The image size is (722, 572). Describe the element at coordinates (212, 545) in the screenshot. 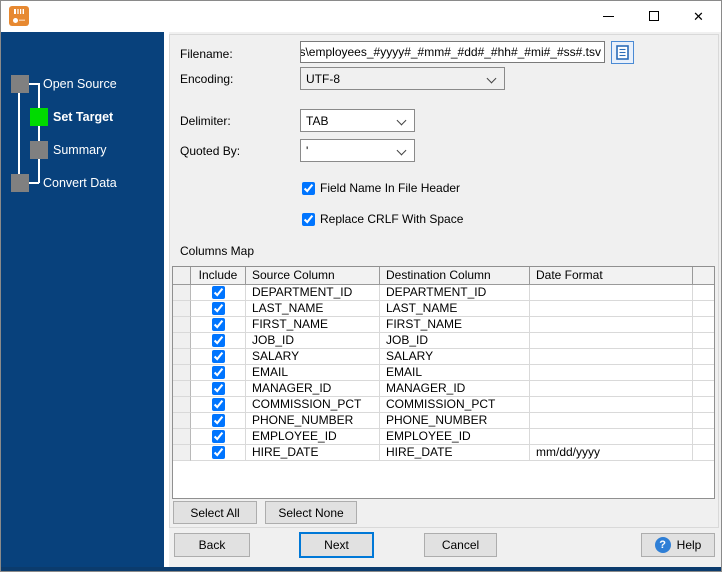

I see `back-button: Back` at that location.